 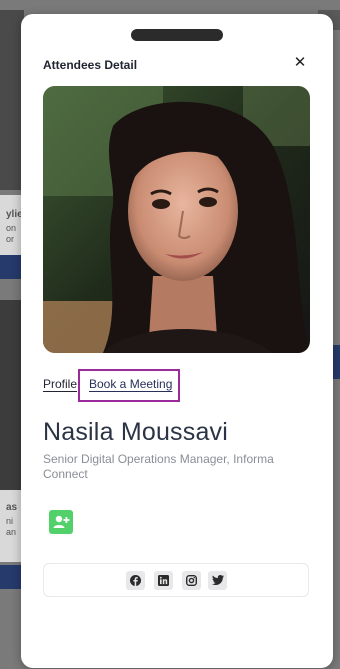 What do you see at coordinates (136, 432) in the screenshot?
I see `attendee-name: Nasila Moussavi` at bounding box center [136, 432].